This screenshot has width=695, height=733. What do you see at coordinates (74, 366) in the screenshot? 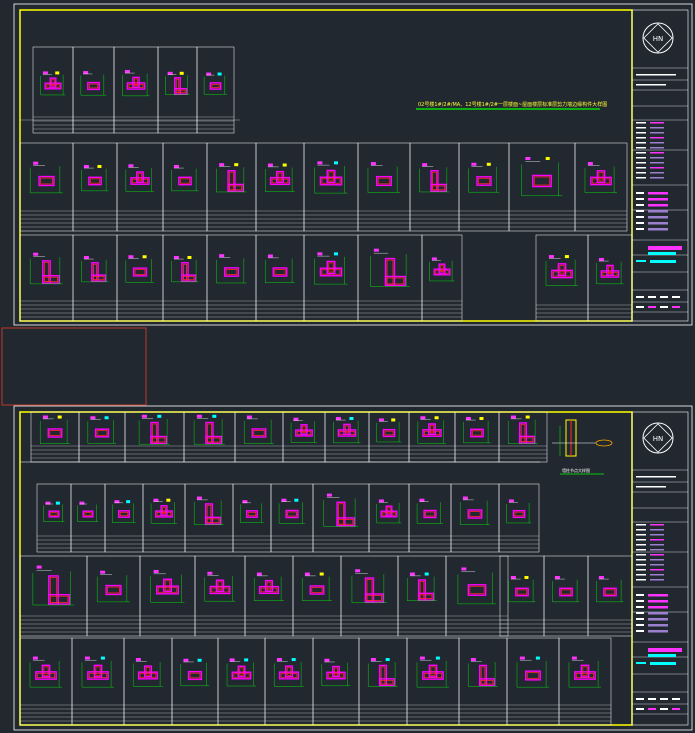
I see `viewport-rect` at bounding box center [74, 366].